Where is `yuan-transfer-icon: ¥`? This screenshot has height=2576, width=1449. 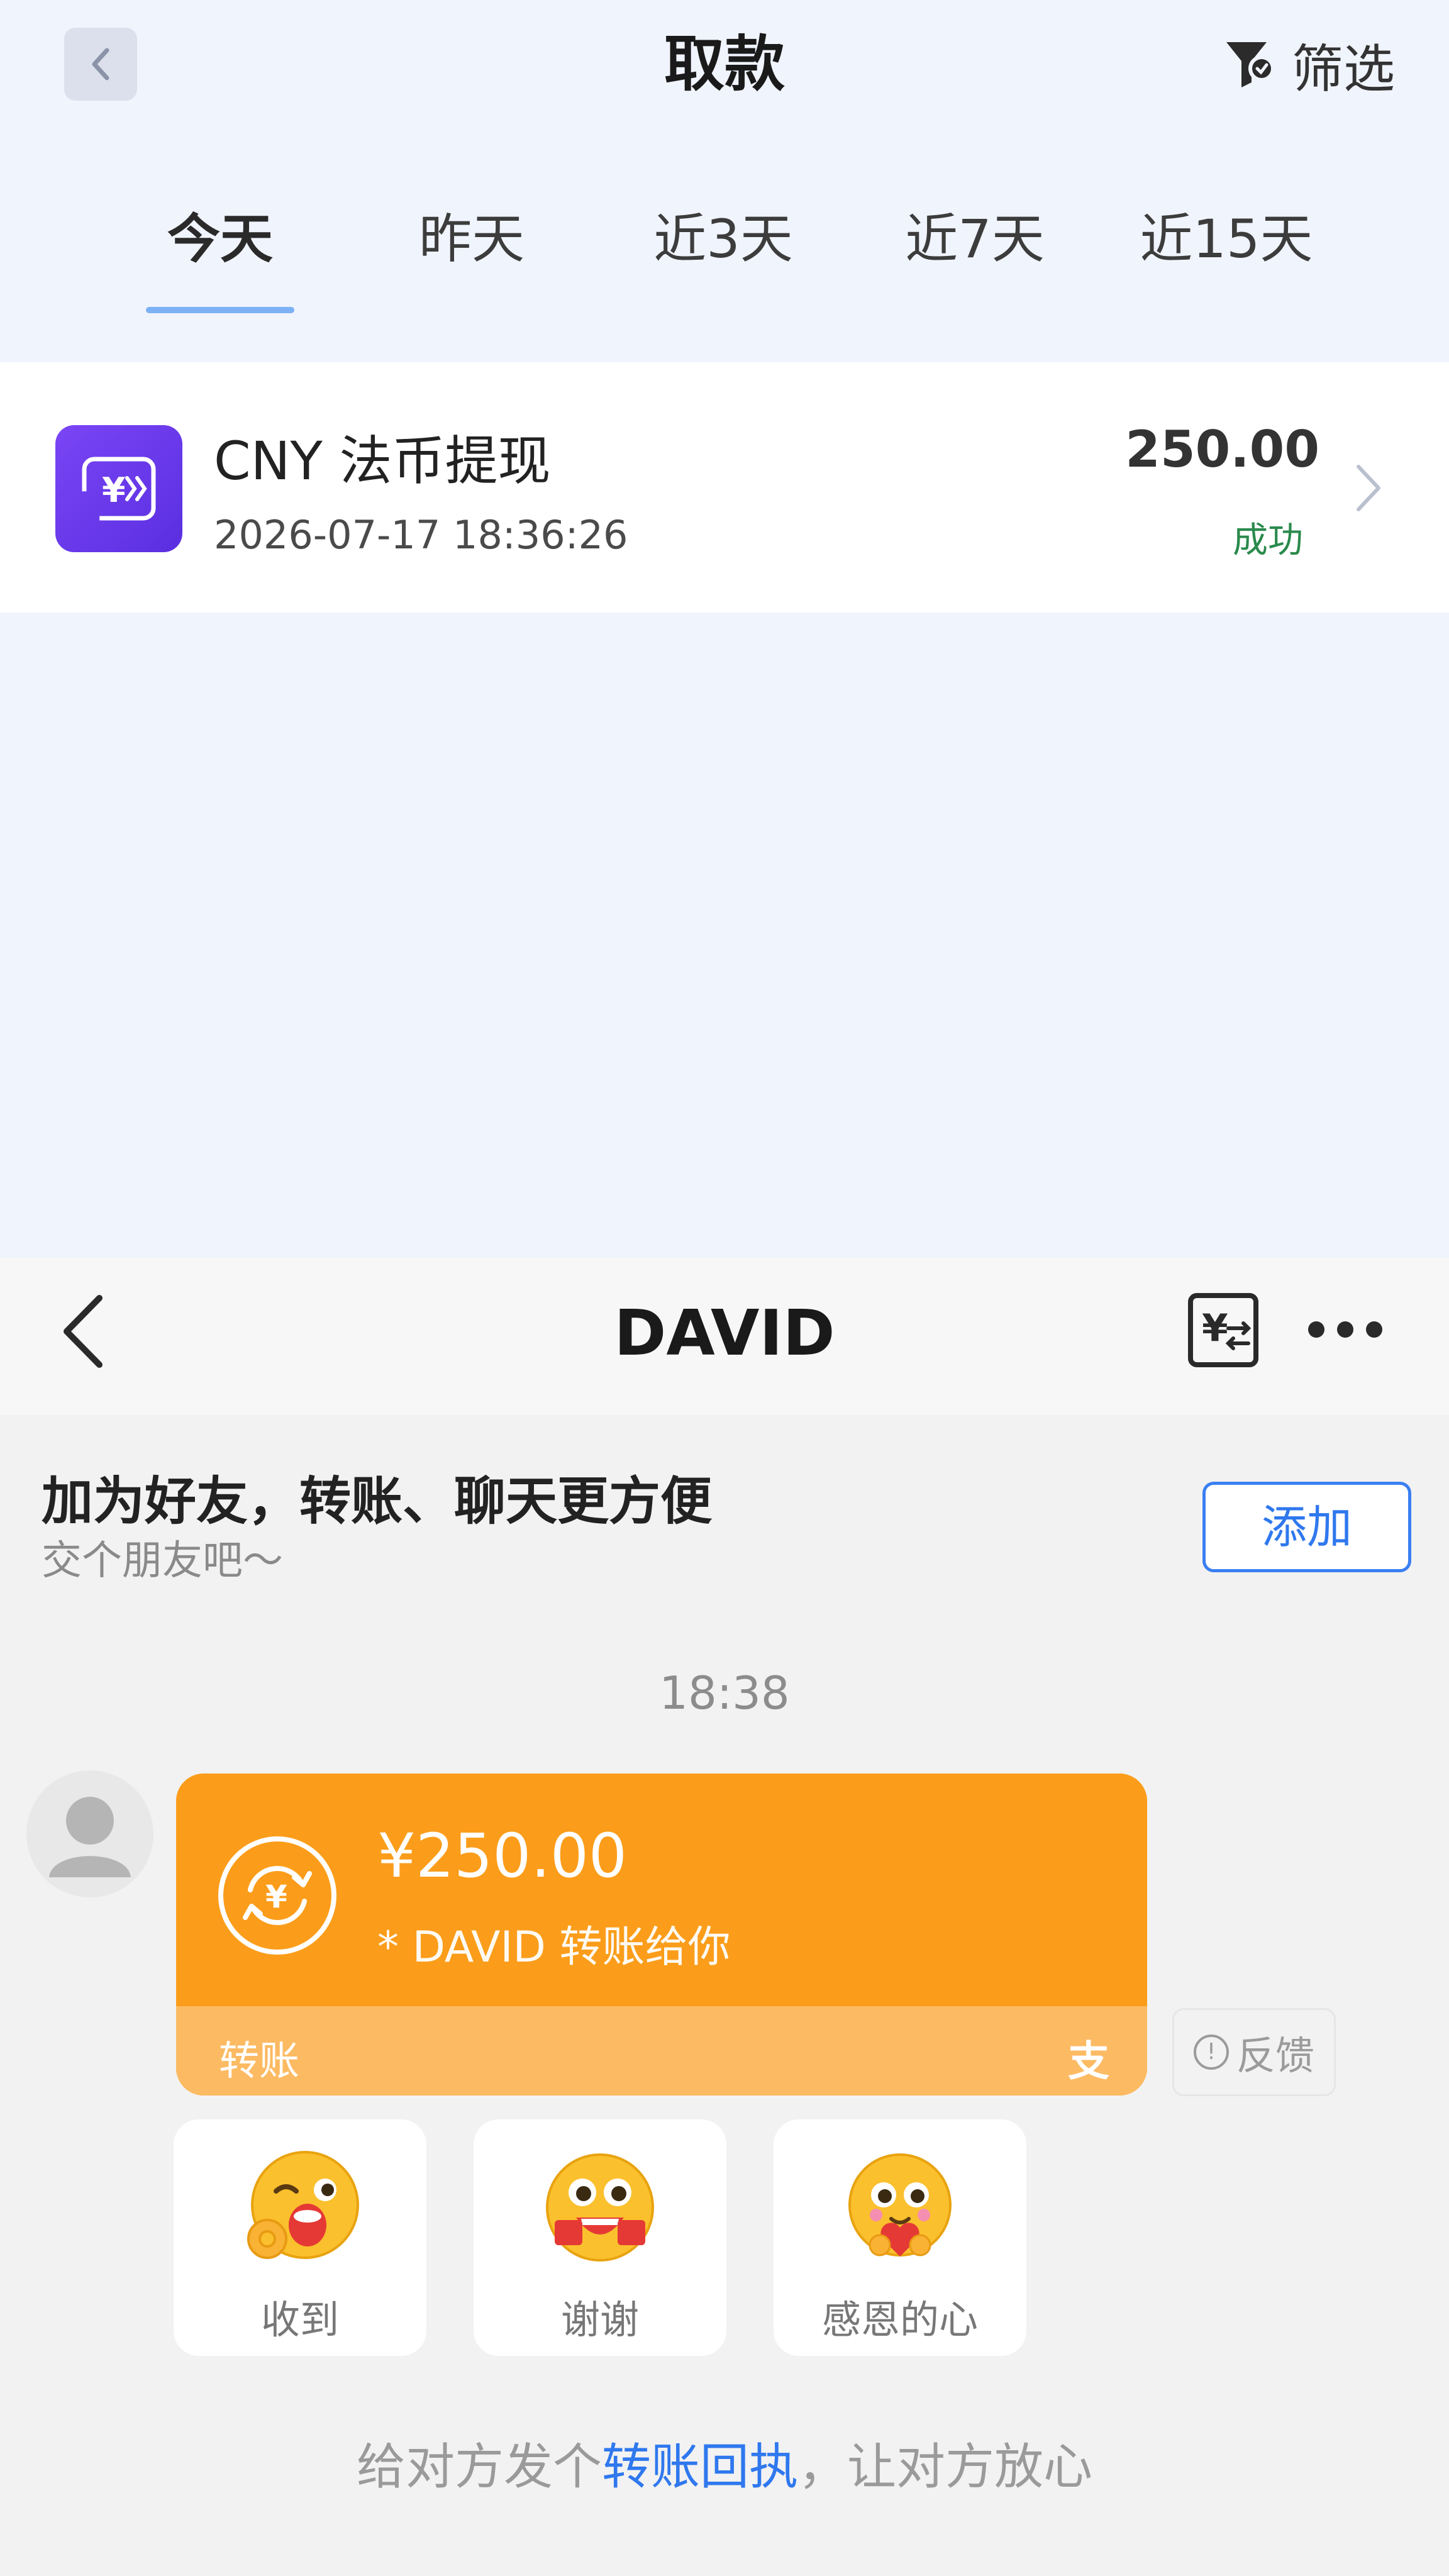
yuan-transfer-icon: ¥ is located at coordinates (118, 488).